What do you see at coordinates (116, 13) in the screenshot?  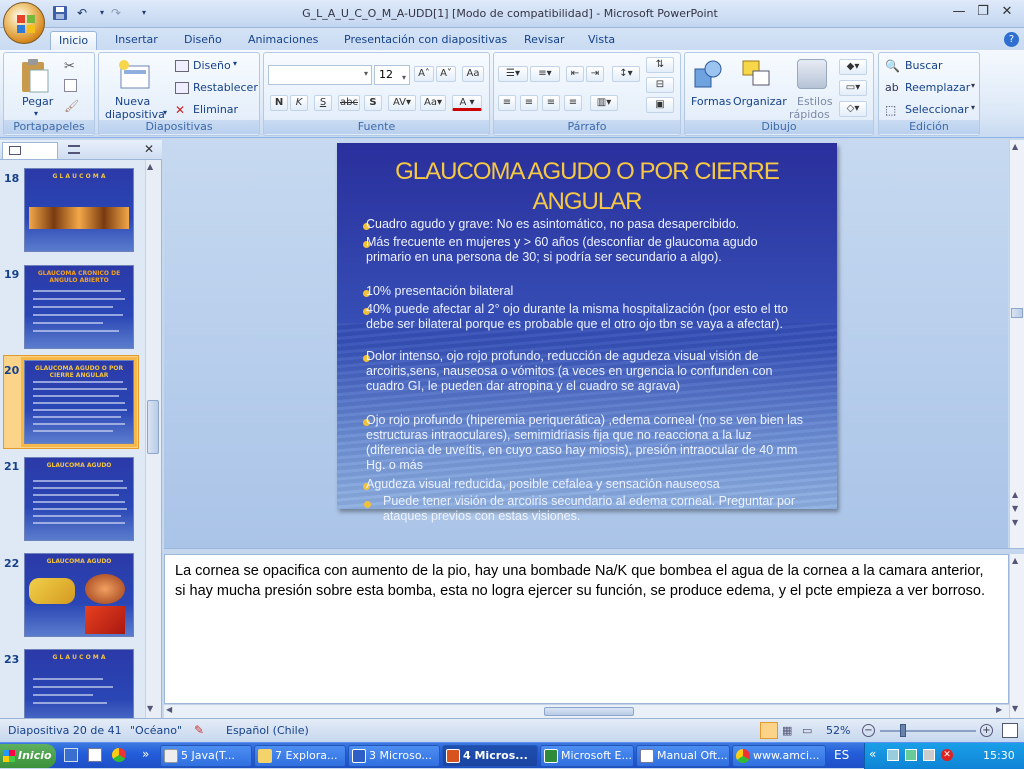 I see `redo-icon: ↷` at bounding box center [116, 13].